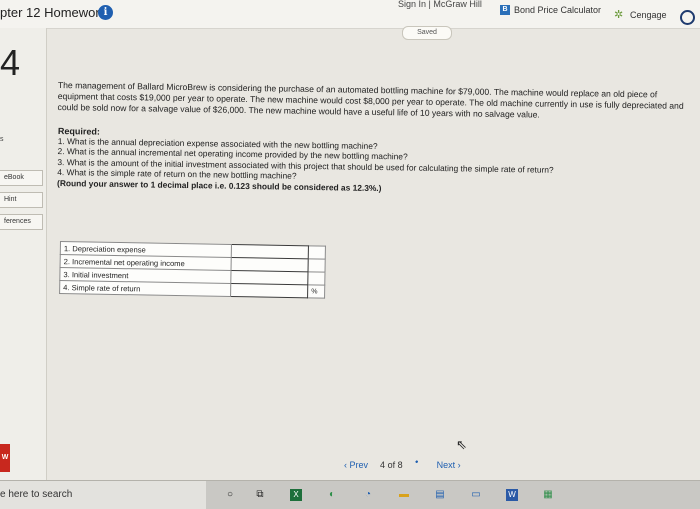  Describe the element at coordinates (446, 465) in the screenshot. I see `next-label: Next` at that location.